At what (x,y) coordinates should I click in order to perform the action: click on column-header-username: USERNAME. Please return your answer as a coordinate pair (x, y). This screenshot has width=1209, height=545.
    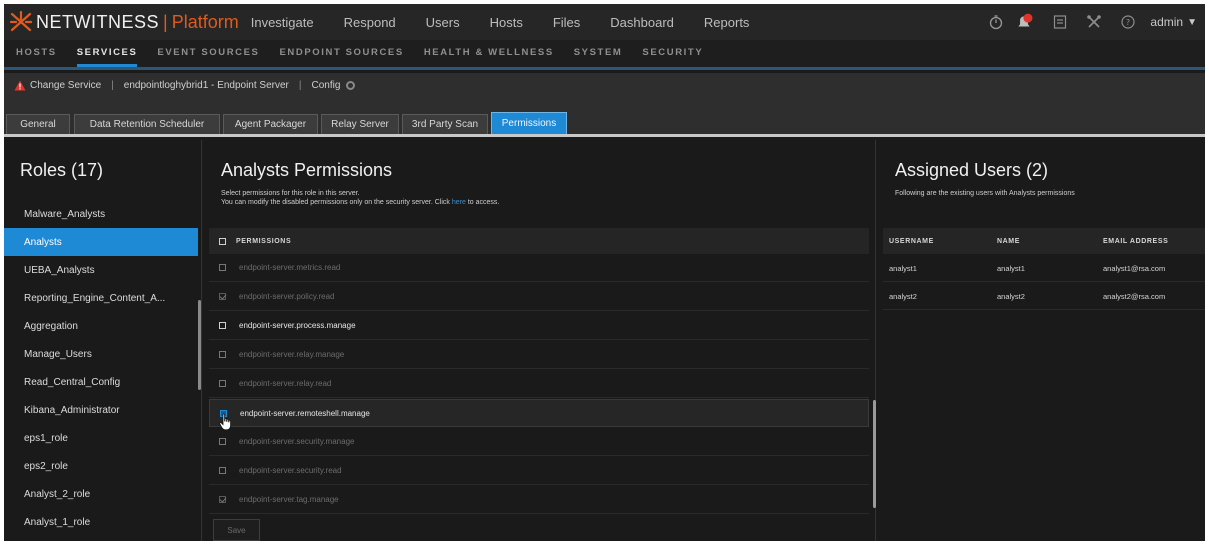
    Looking at the image, I should click on (911, 241).